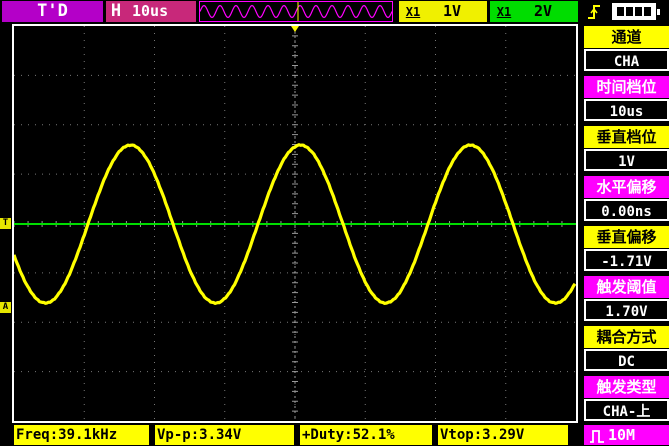 Image resolution: width=669 pixels, height=446 pixels. What do you see at coordinates (594, 12) in the screenshot?
I see `trigger-rising-edge-icon` at bounding box center [594, 12].